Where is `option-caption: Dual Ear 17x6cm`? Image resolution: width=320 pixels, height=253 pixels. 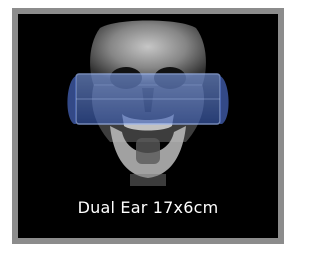
option-caption: Dual Ear 17x6cm is located at coordinates (148, 207).